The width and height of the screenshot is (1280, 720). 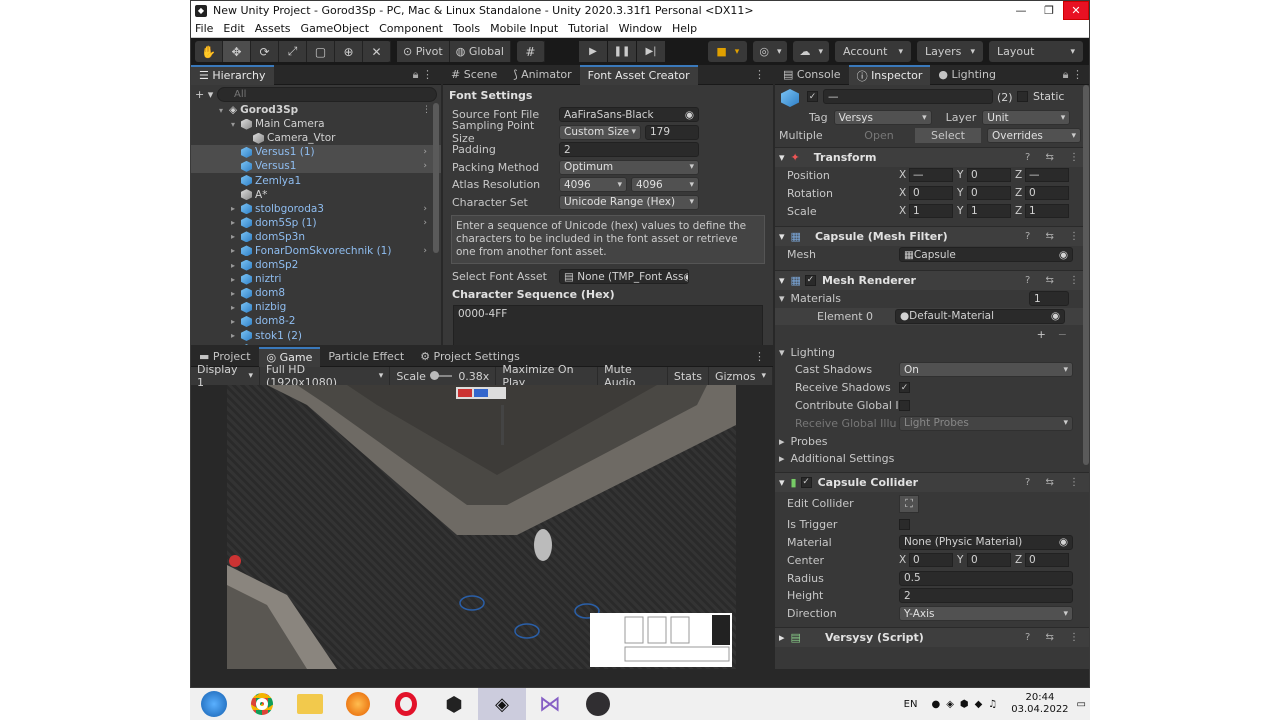 What do you see at coordinates (904, 525) in the screenshot?
I see `is-trigger-checkbox` at bounding box center [904, 525].